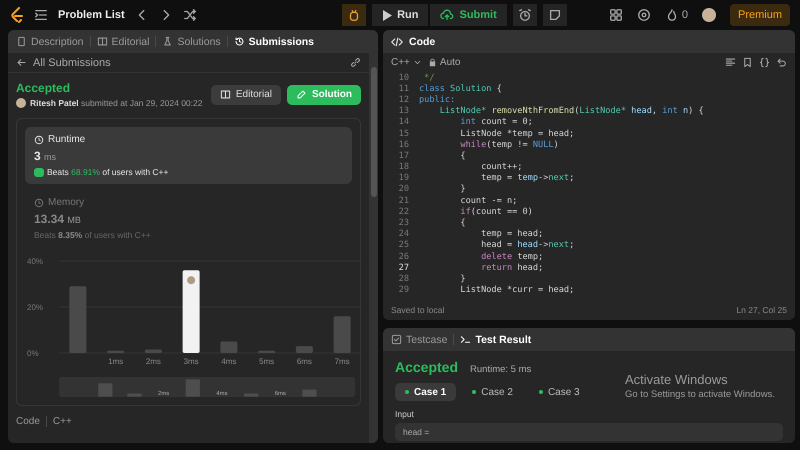 The height and width of the screenshot is (450, 800). I want to click on code-line: temp = head;, so click(512, 234).